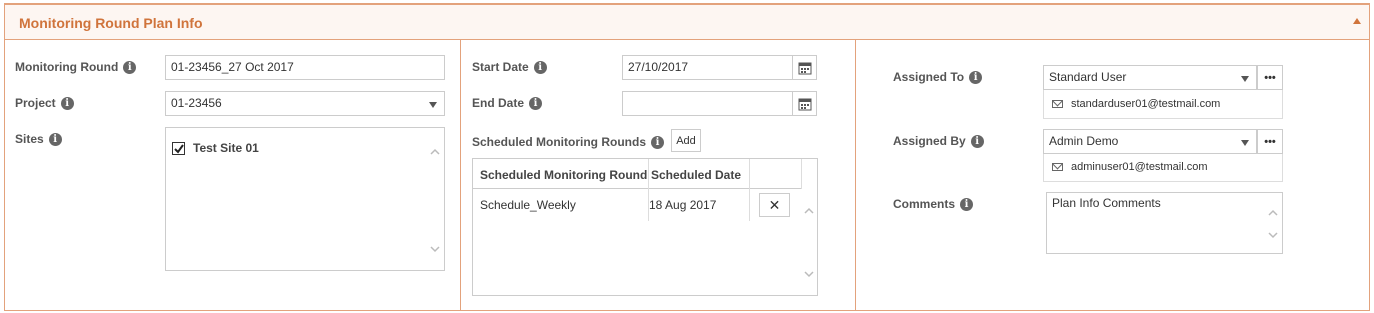 The image size is (1374, 313). Describe the element at coordinates (305, 103) in the screenshot. I see `project-select: 01-23456` at that location.